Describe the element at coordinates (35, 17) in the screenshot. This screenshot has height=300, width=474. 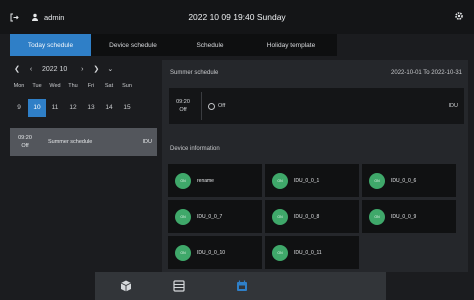
I see `user-icon` at that location.